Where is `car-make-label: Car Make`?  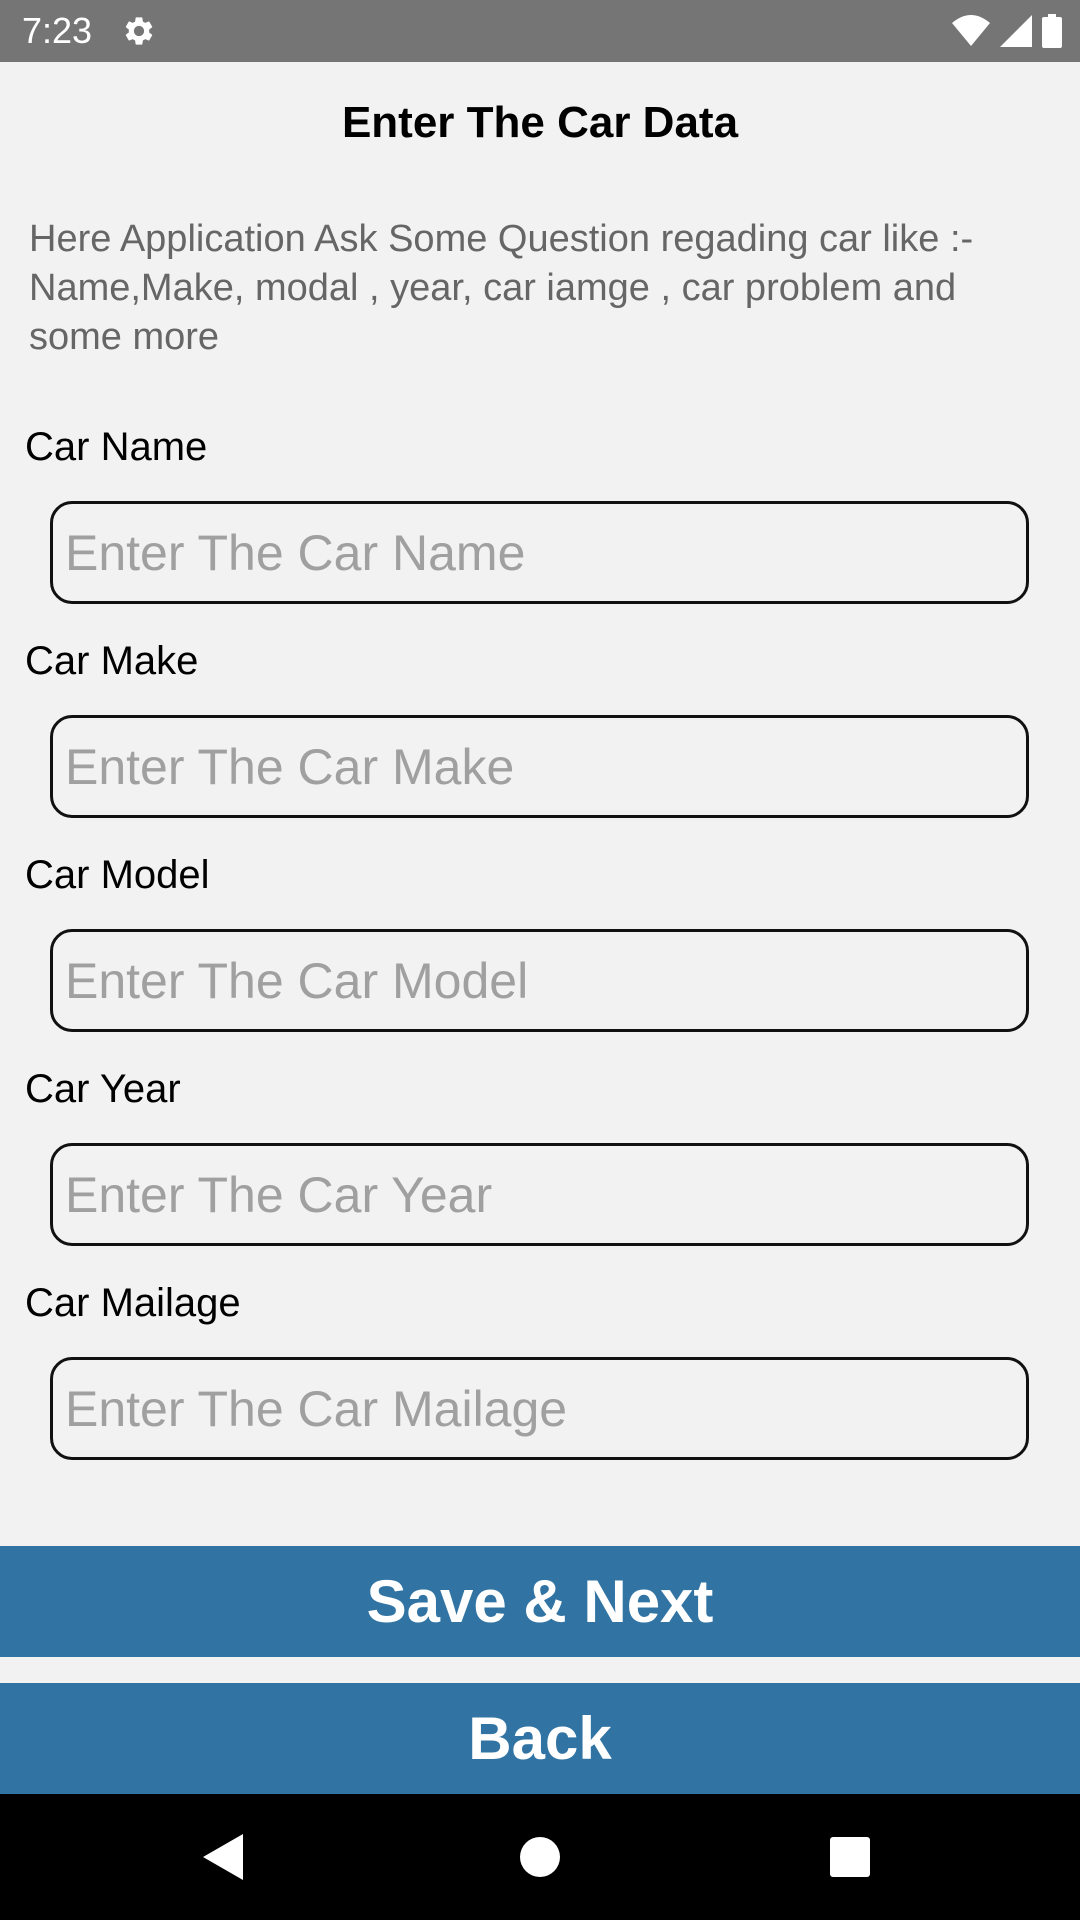
car-make-label: Car Make is located at coordinates (112, 661).